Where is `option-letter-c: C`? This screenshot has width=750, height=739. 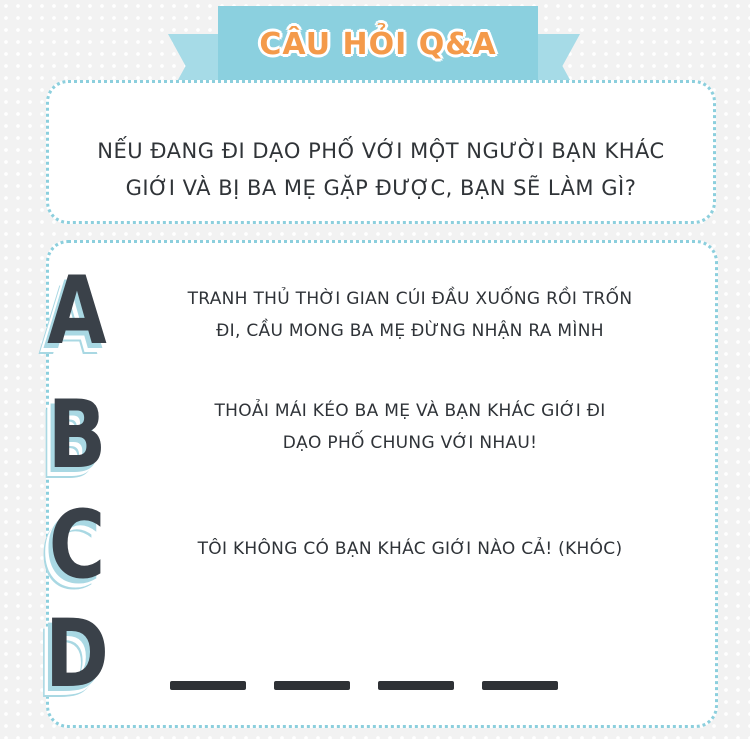
option-letter-c: C is located at coordinates (77, 545).